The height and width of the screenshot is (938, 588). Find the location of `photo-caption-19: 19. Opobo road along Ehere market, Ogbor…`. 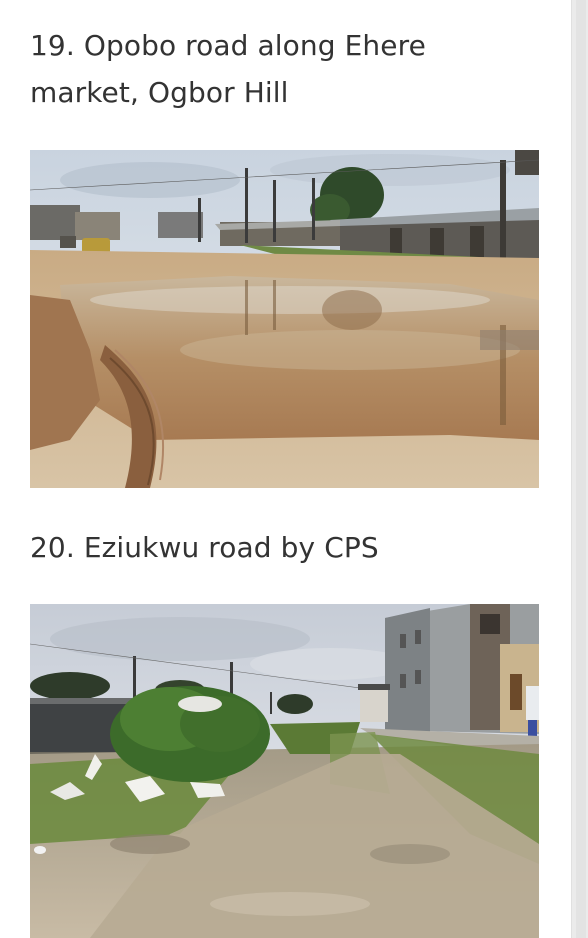

photo-caption-19: 19. Opobo road along Ehere market, Ogbor… is located at coordinates (228, 69).